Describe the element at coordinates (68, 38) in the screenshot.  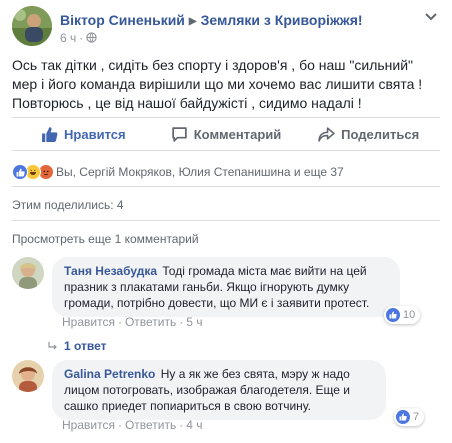
I see `post-time: 6 ч` at that location.